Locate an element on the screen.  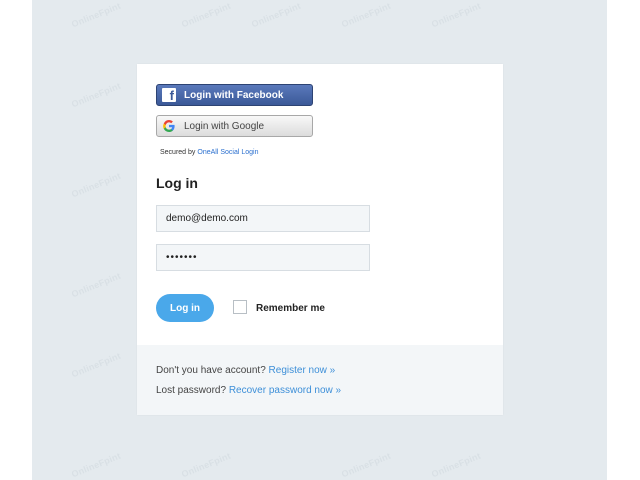
page-title: Log in is located at coordinates (177, 183).